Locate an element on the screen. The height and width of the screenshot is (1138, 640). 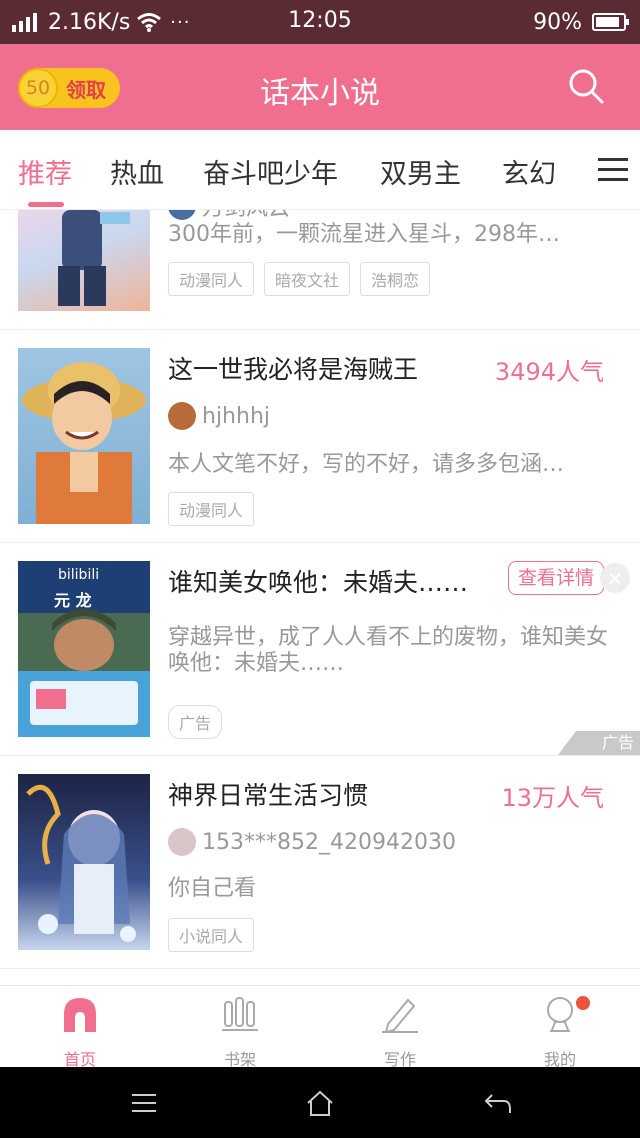
author-row: 万剑风云 is located at coordinates (229, 216).